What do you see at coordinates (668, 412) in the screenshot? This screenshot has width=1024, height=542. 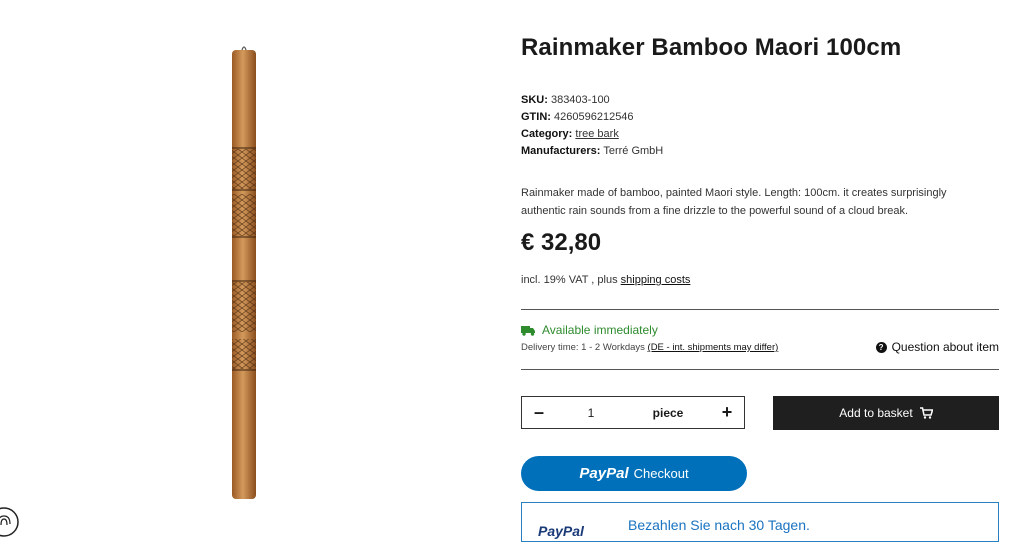 I see `quantity-unit: piece` at bounding box center [668, 412].